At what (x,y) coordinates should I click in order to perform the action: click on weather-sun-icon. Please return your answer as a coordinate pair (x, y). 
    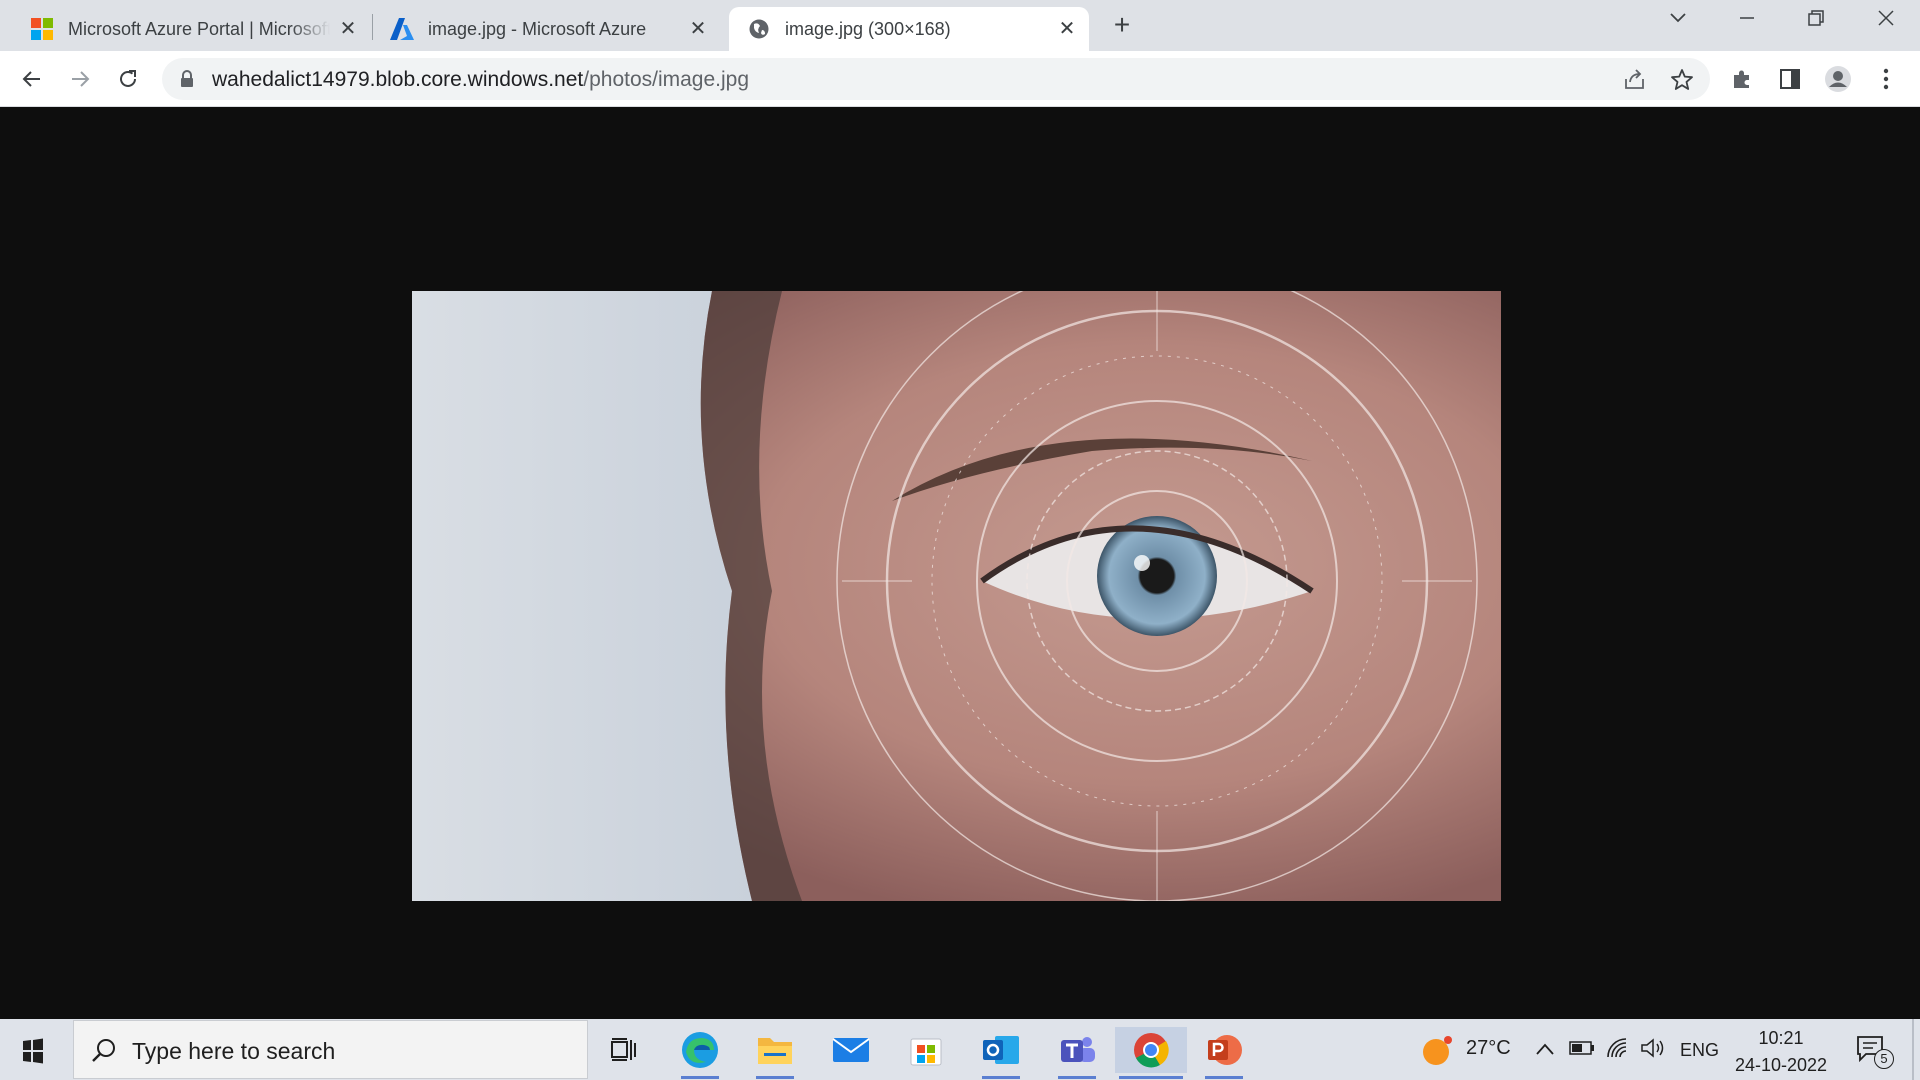
    Looking at the image, I should click on (1436, 1053).